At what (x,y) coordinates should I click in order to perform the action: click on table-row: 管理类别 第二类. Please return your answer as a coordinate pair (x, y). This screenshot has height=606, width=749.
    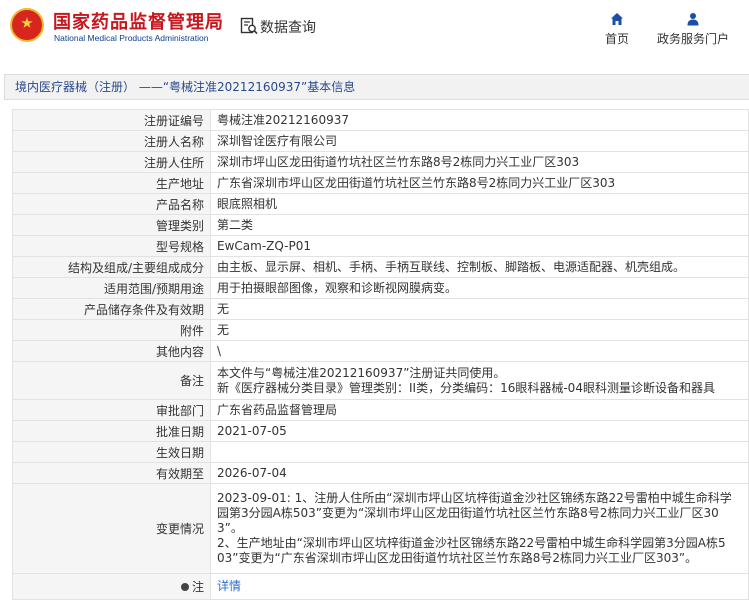
    Looking at the image, I should click on (380, 225).